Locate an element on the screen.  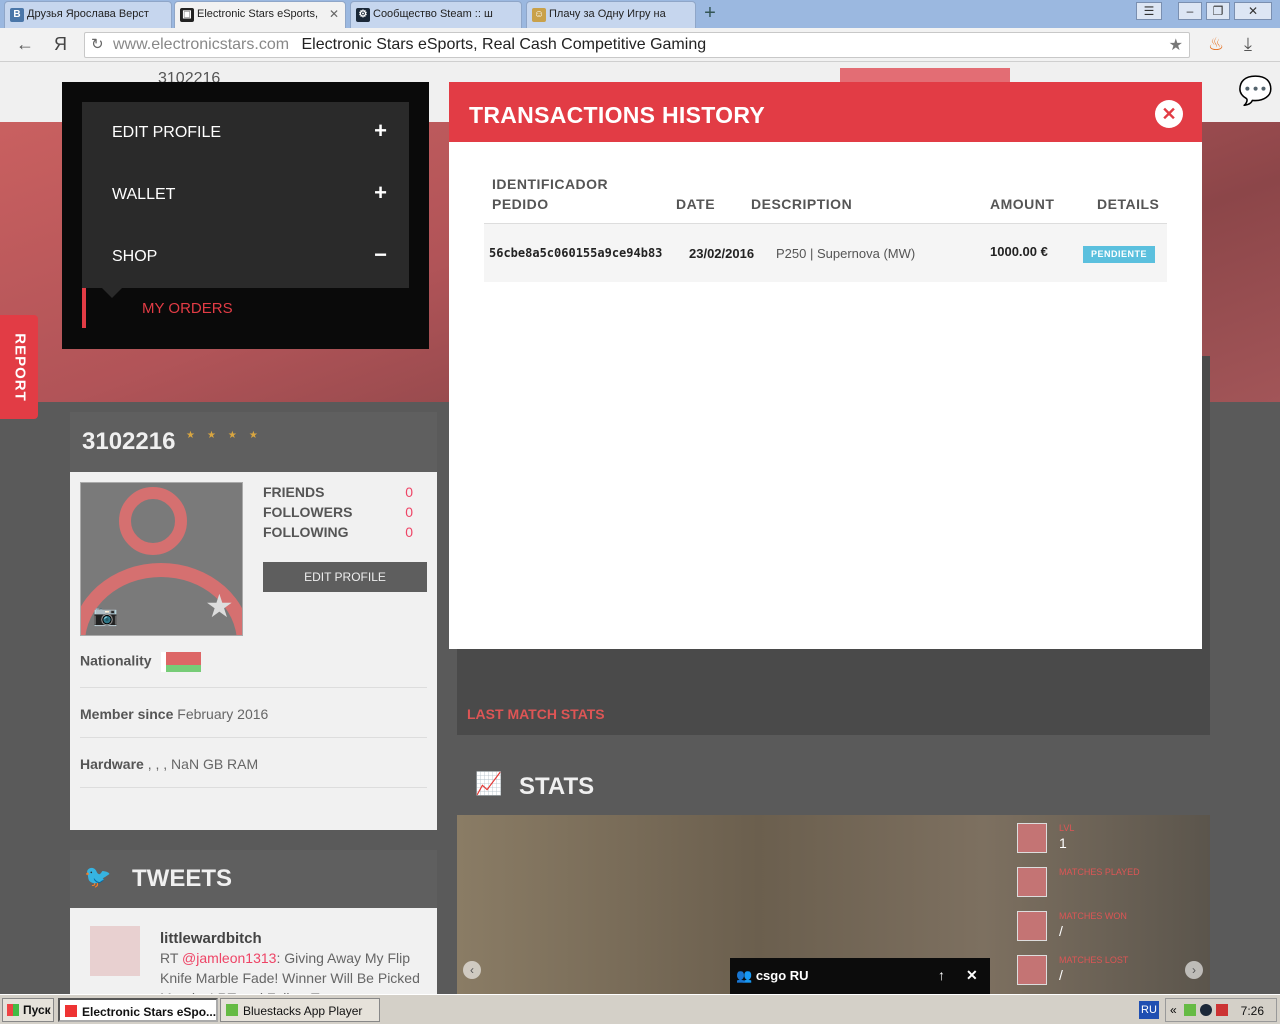
taskbar-item-bluestacks: Bluestacks App Player is located at coordinates (300, 1010).